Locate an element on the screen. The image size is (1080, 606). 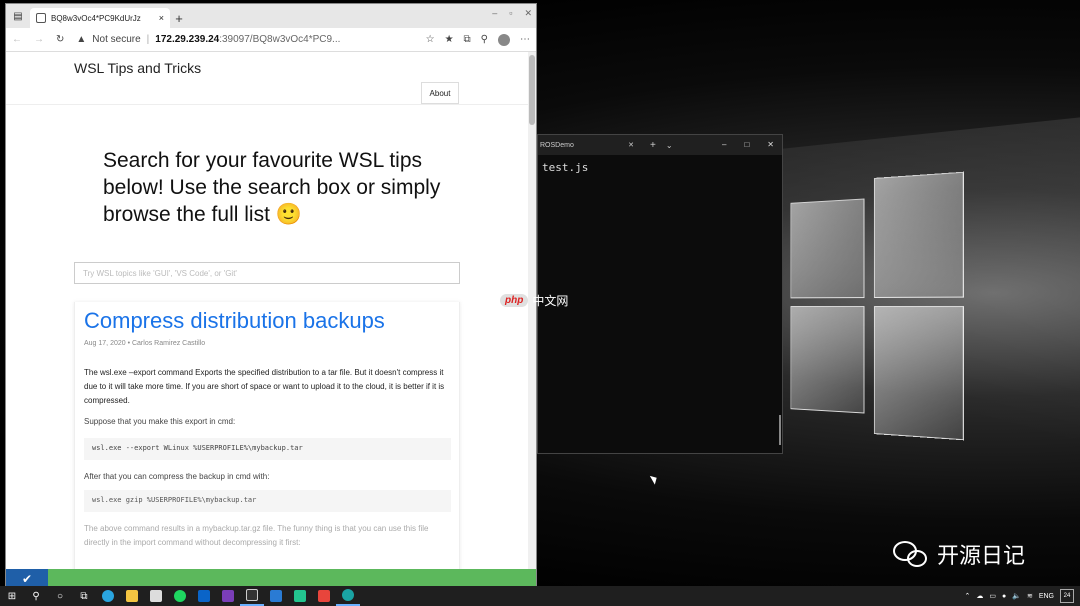
clion-icon is located at coordinates (300, 596).